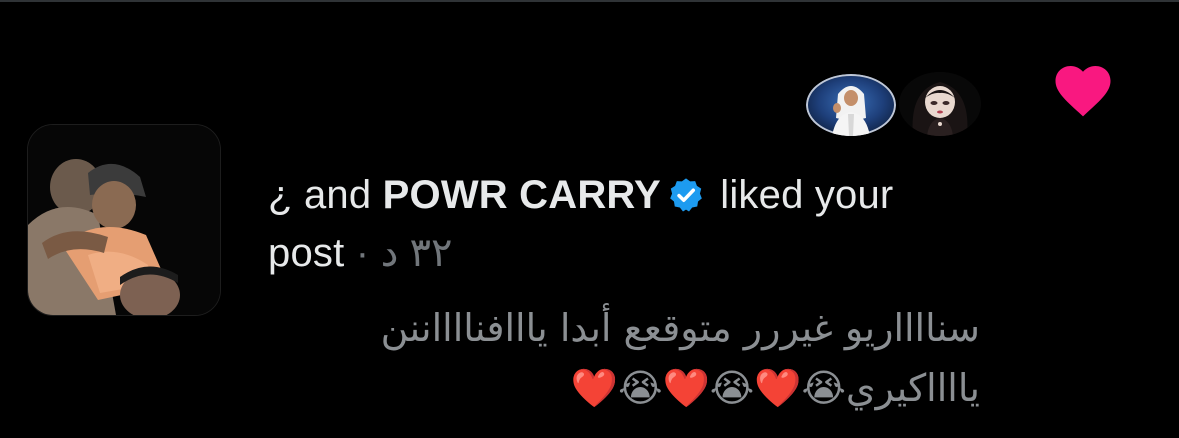 The height and width of the screenshot is (438, 1179). I want to click on verified-badge-icon, so click(686, 195).